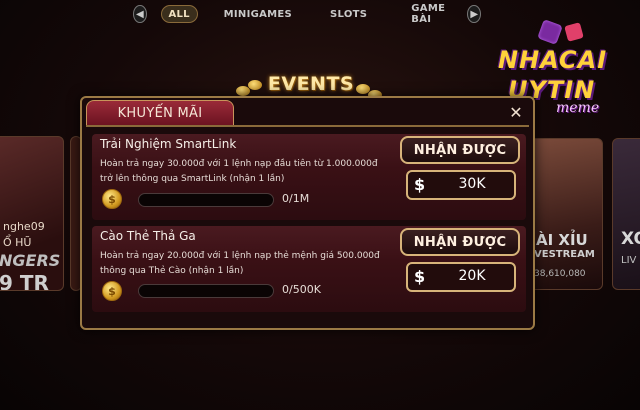 The image size is (640, 410). I want to click on reward-box: $ 20K, so click(461, 277).